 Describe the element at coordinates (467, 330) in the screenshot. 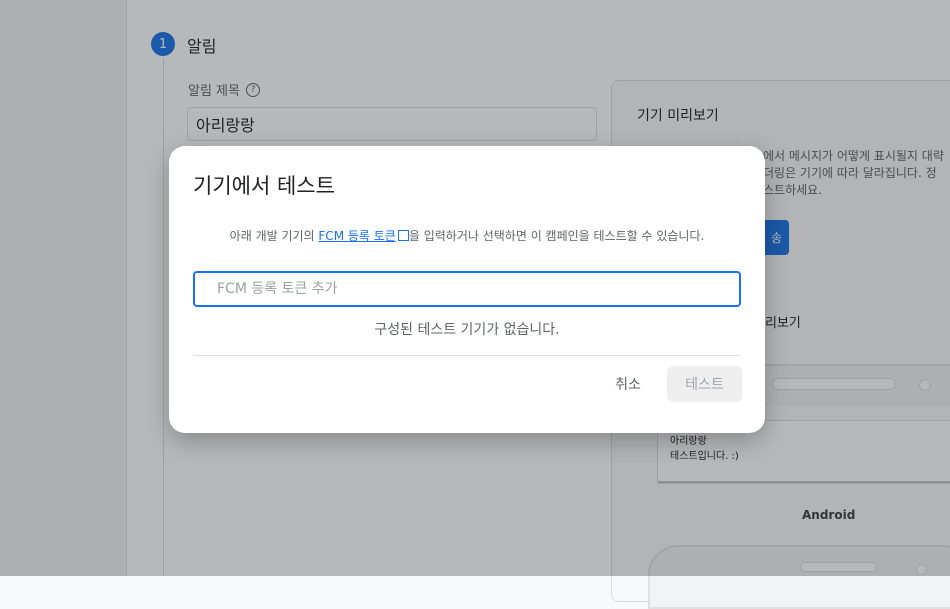

I see `no-test-devices-message: 구성된 테스트 기기가 없습니다.` at that location.